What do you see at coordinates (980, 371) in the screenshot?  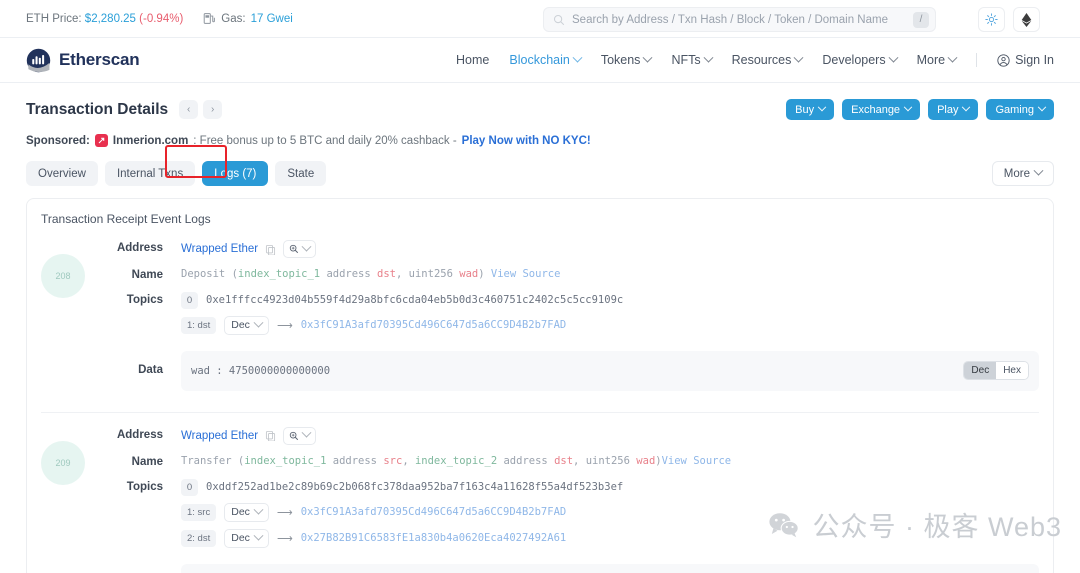 I see `data-format-dec: Dec` at bounding box center [980, 371].